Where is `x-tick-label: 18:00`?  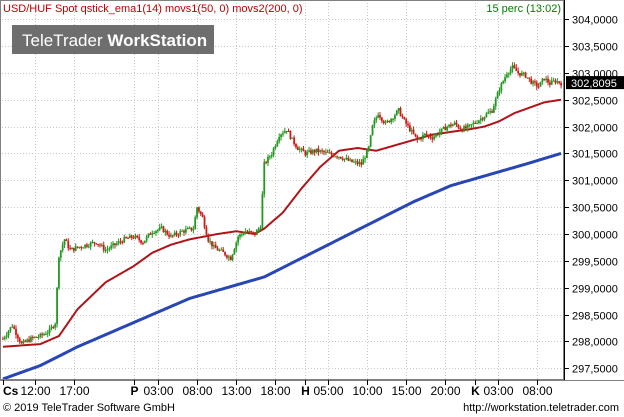 x-tick-label: 18:00 is located at coordinates (275, 391).